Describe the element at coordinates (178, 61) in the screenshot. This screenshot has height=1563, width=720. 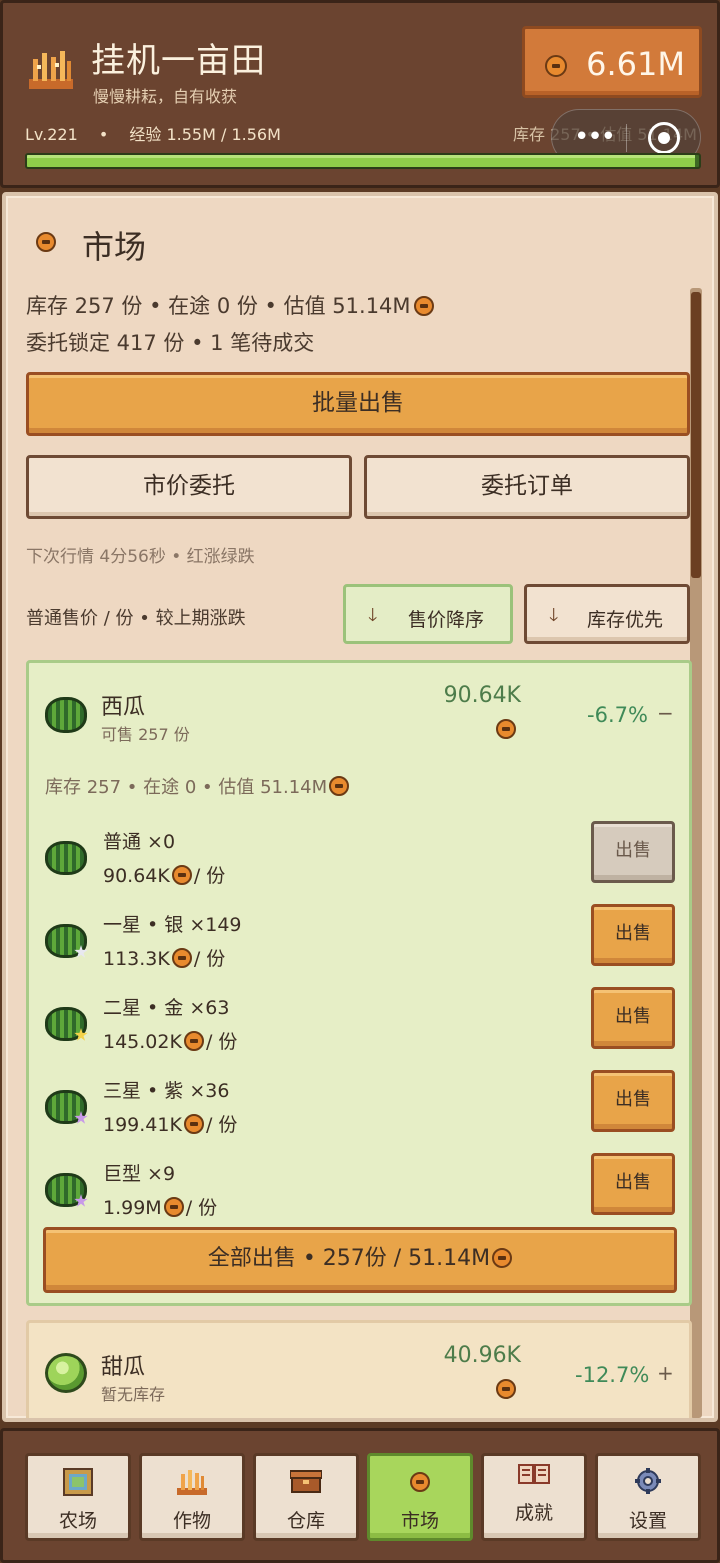
I see `app-title: 挂机一亩田` at that location.